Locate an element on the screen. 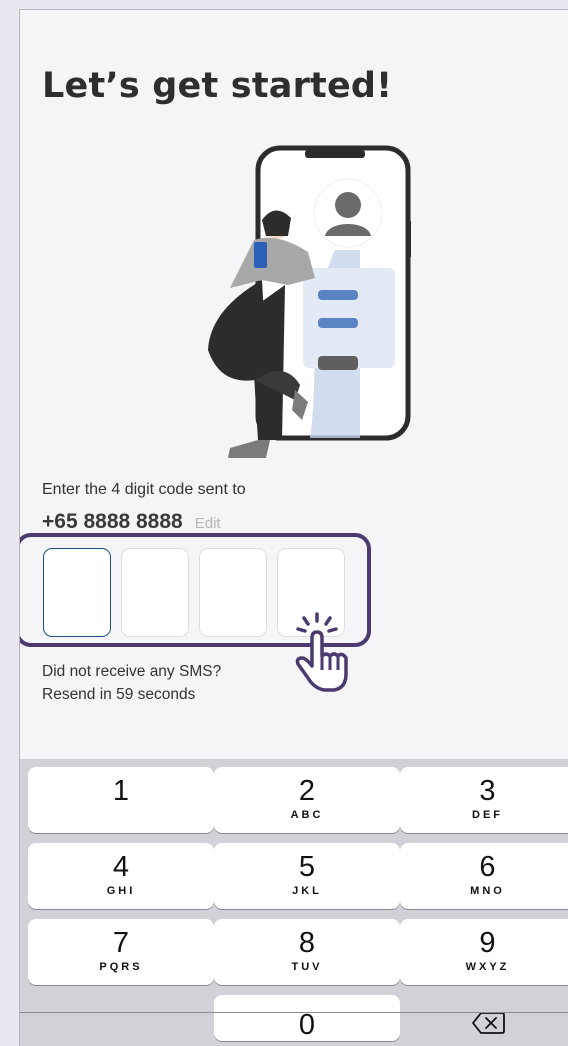  key-digit: 5 is located at coordinates (307, 867).